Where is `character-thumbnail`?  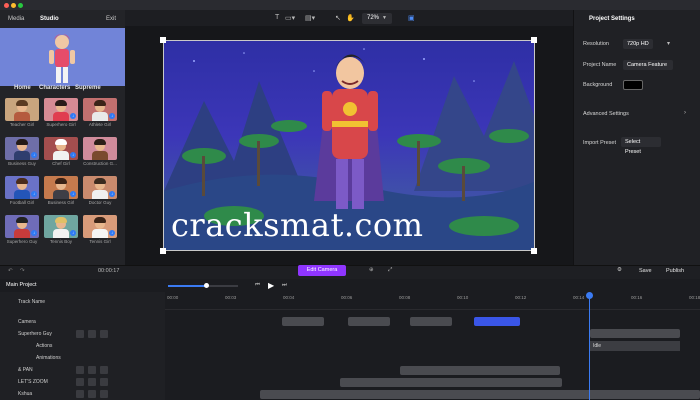 character-thumbnail is located at coordinates (22, 109).